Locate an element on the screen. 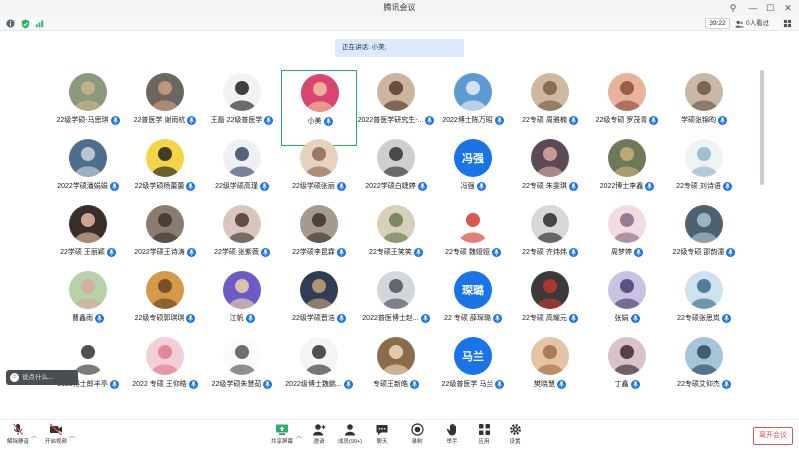 Image resolution: width=799 pixels, height=450 pixels. participant-tile: 22学硕 张紫薇 is located at coordinates (242, 240).